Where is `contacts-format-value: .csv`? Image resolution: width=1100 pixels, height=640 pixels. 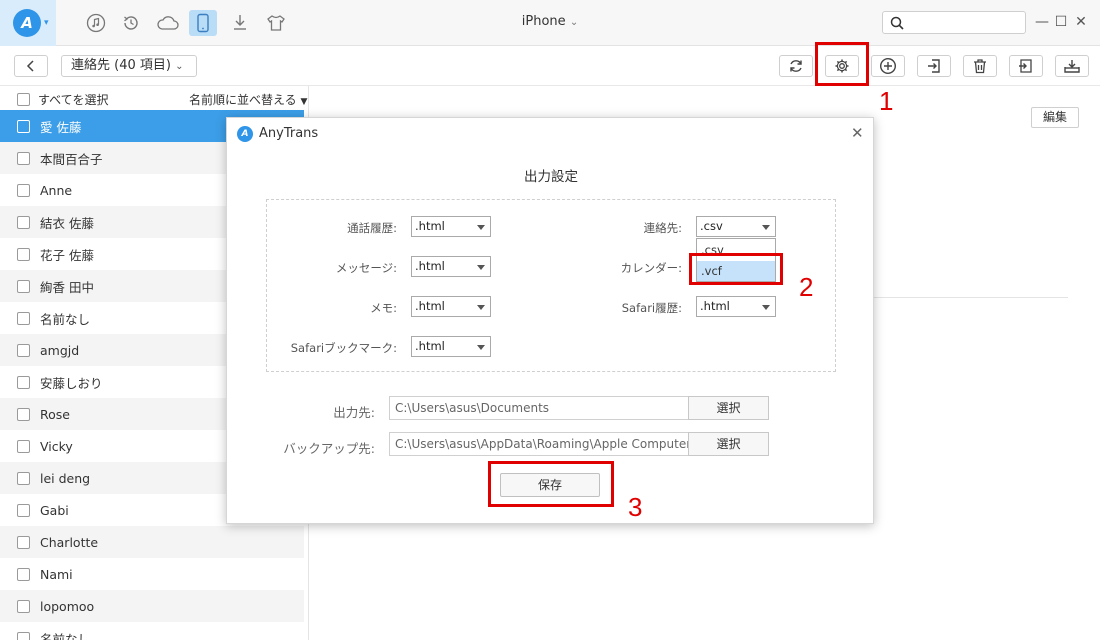 contacts-format-value: .csv is located at coordinates (711, 226).